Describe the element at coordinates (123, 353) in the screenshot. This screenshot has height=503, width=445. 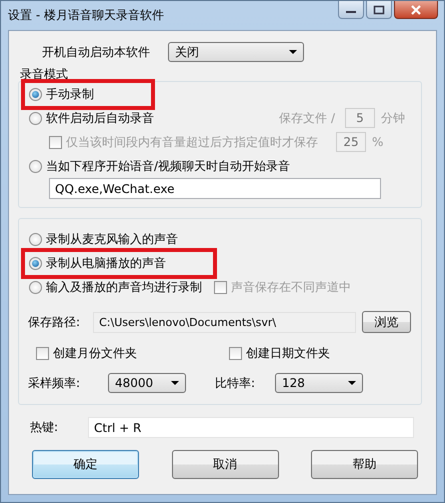
I see `folder-checkbox: 创建月份文件夹` at that location.